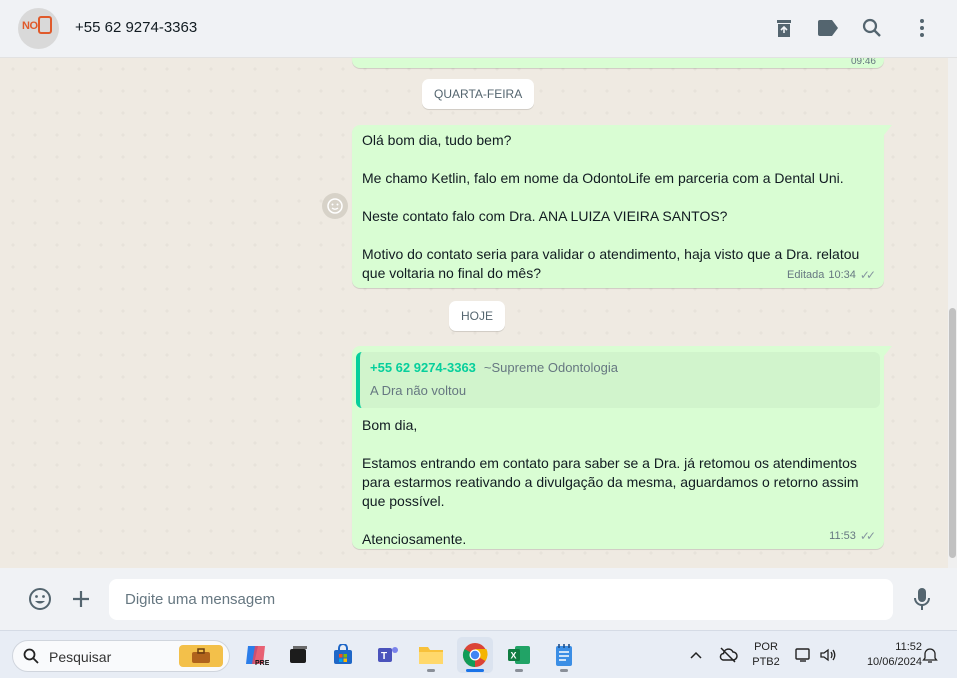  Describe the element at coordinates (298, 655) in the screenshot. I see `task-view-icon` at that location.